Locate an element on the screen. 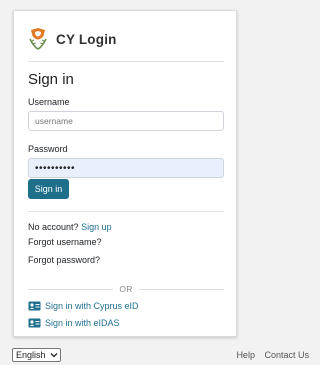 The height and width of the screenshot is (365, 320). cyprus-emblem-icon is located at coordinates (38, 39).